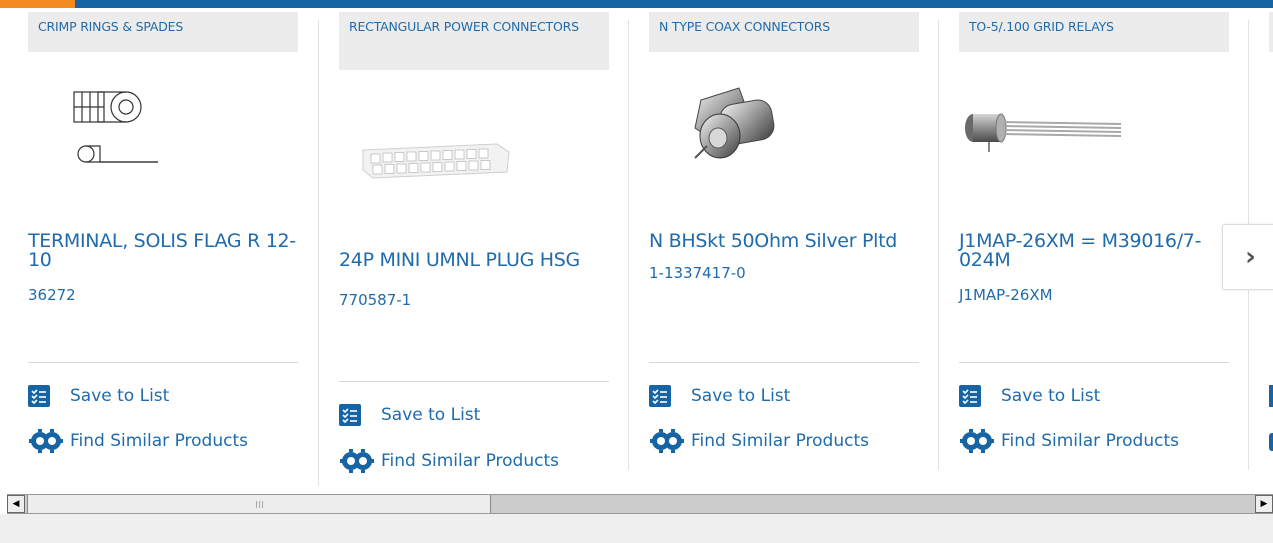 This screenshot has width=1273, height=543. I want to click on chevron-right-icon: ›, so click(1250, 257).